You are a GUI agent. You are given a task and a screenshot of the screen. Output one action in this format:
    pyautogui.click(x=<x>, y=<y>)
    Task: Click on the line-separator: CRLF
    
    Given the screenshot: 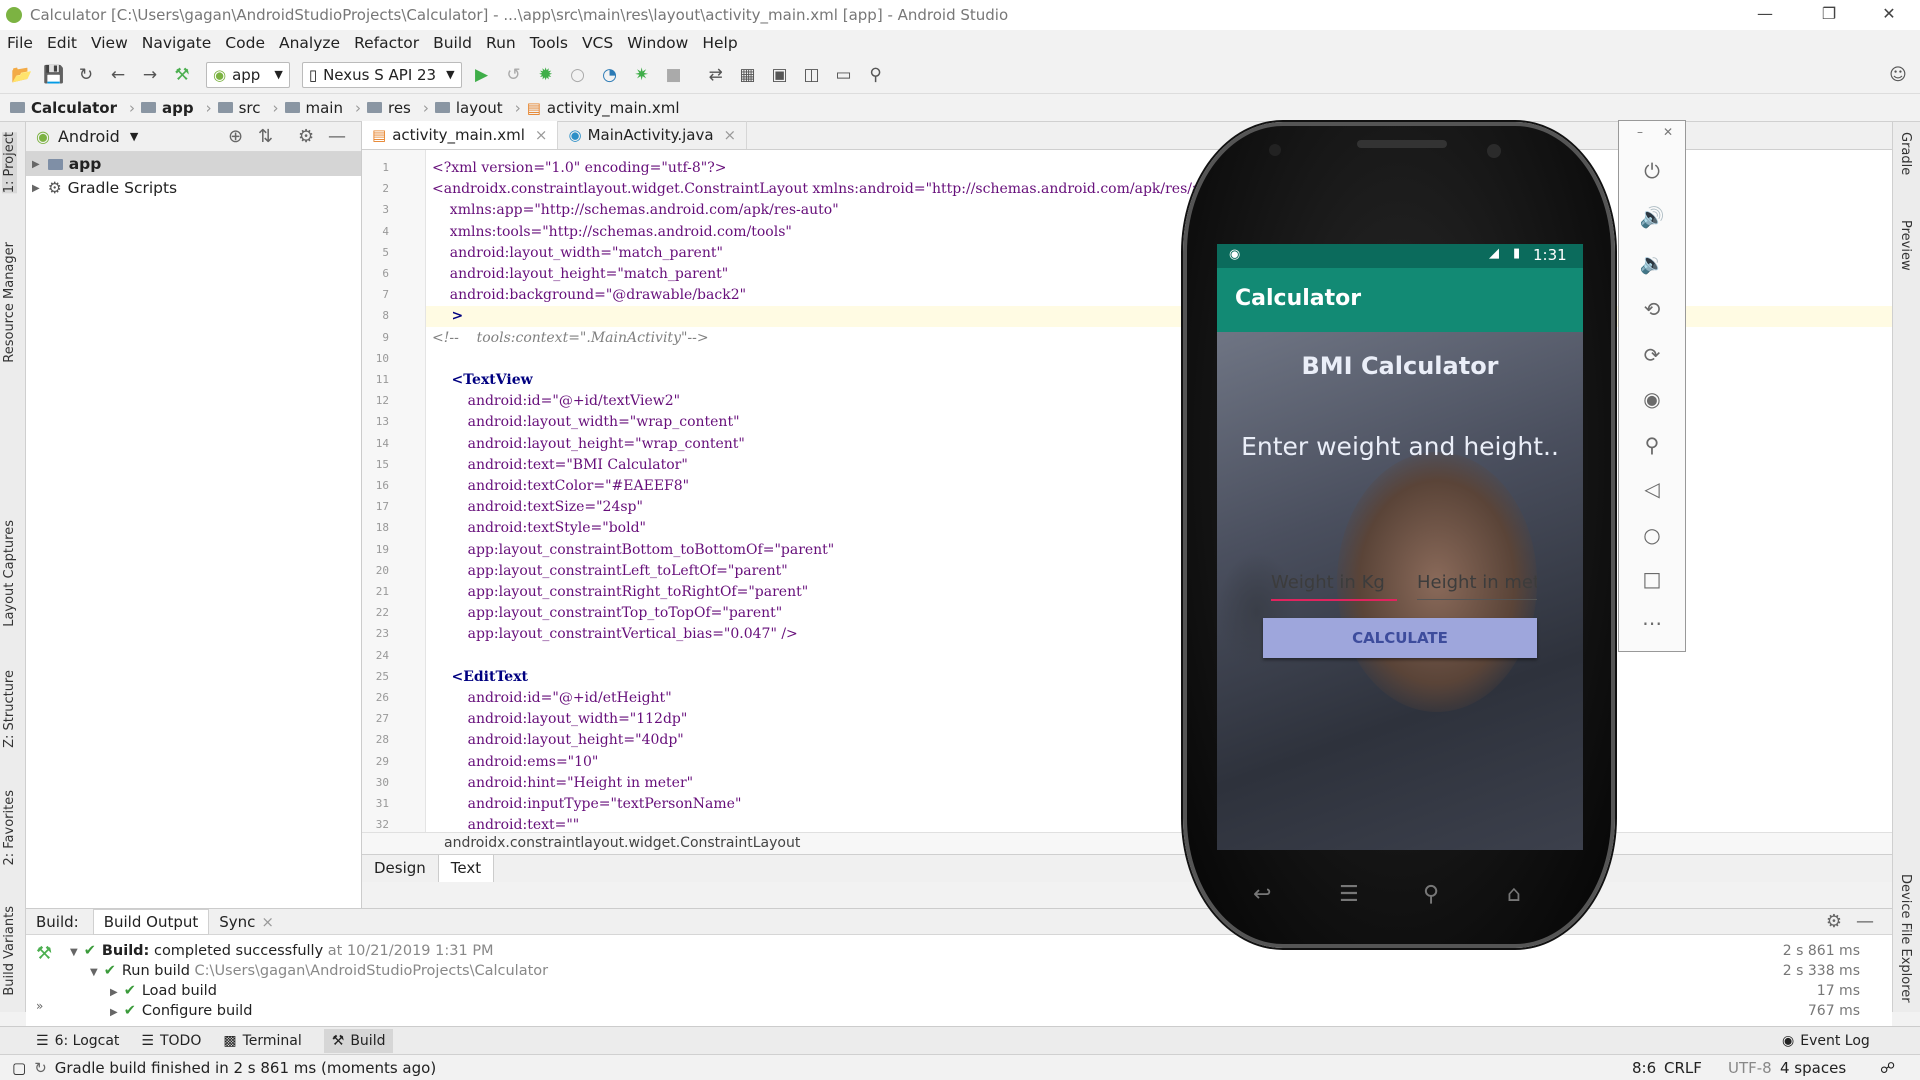 What is the action you would take?
    pyautogui.click(x=1683, y=1068)
    